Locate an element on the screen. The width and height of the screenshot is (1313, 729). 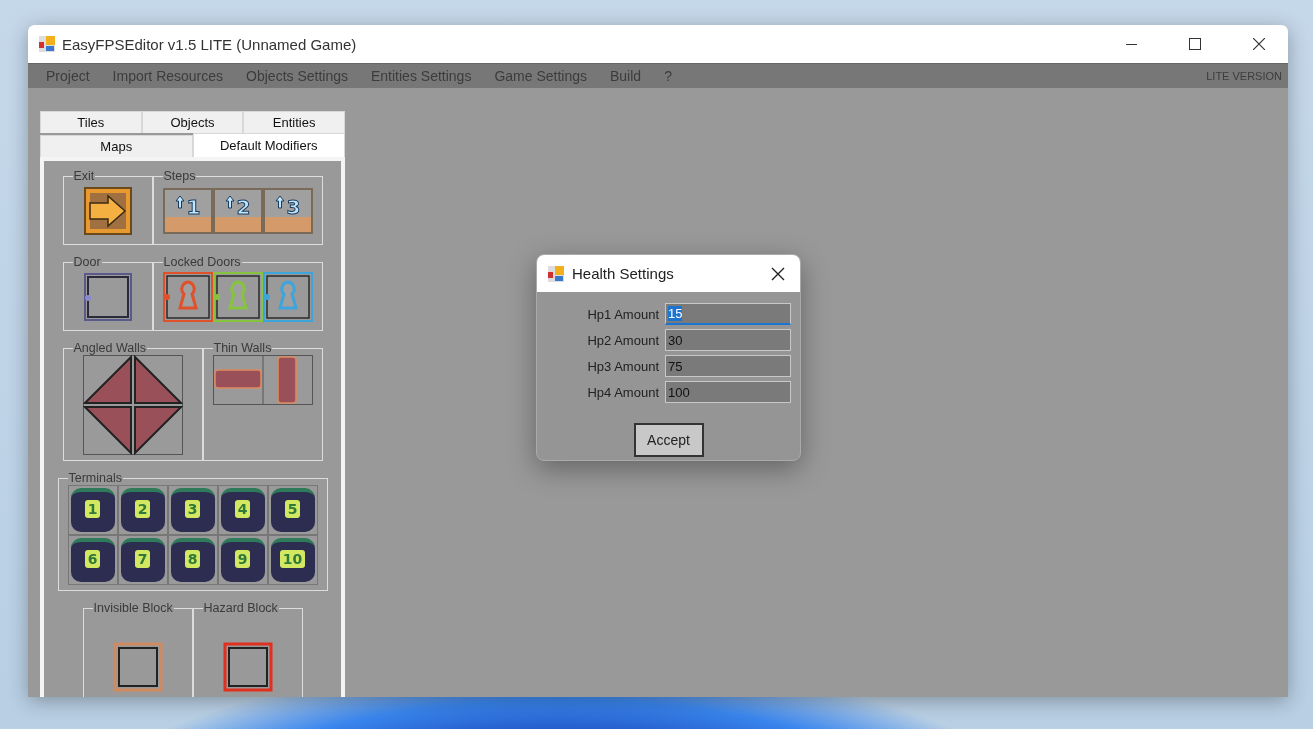
amount-field: 15 is located at coordinates (728, 314).